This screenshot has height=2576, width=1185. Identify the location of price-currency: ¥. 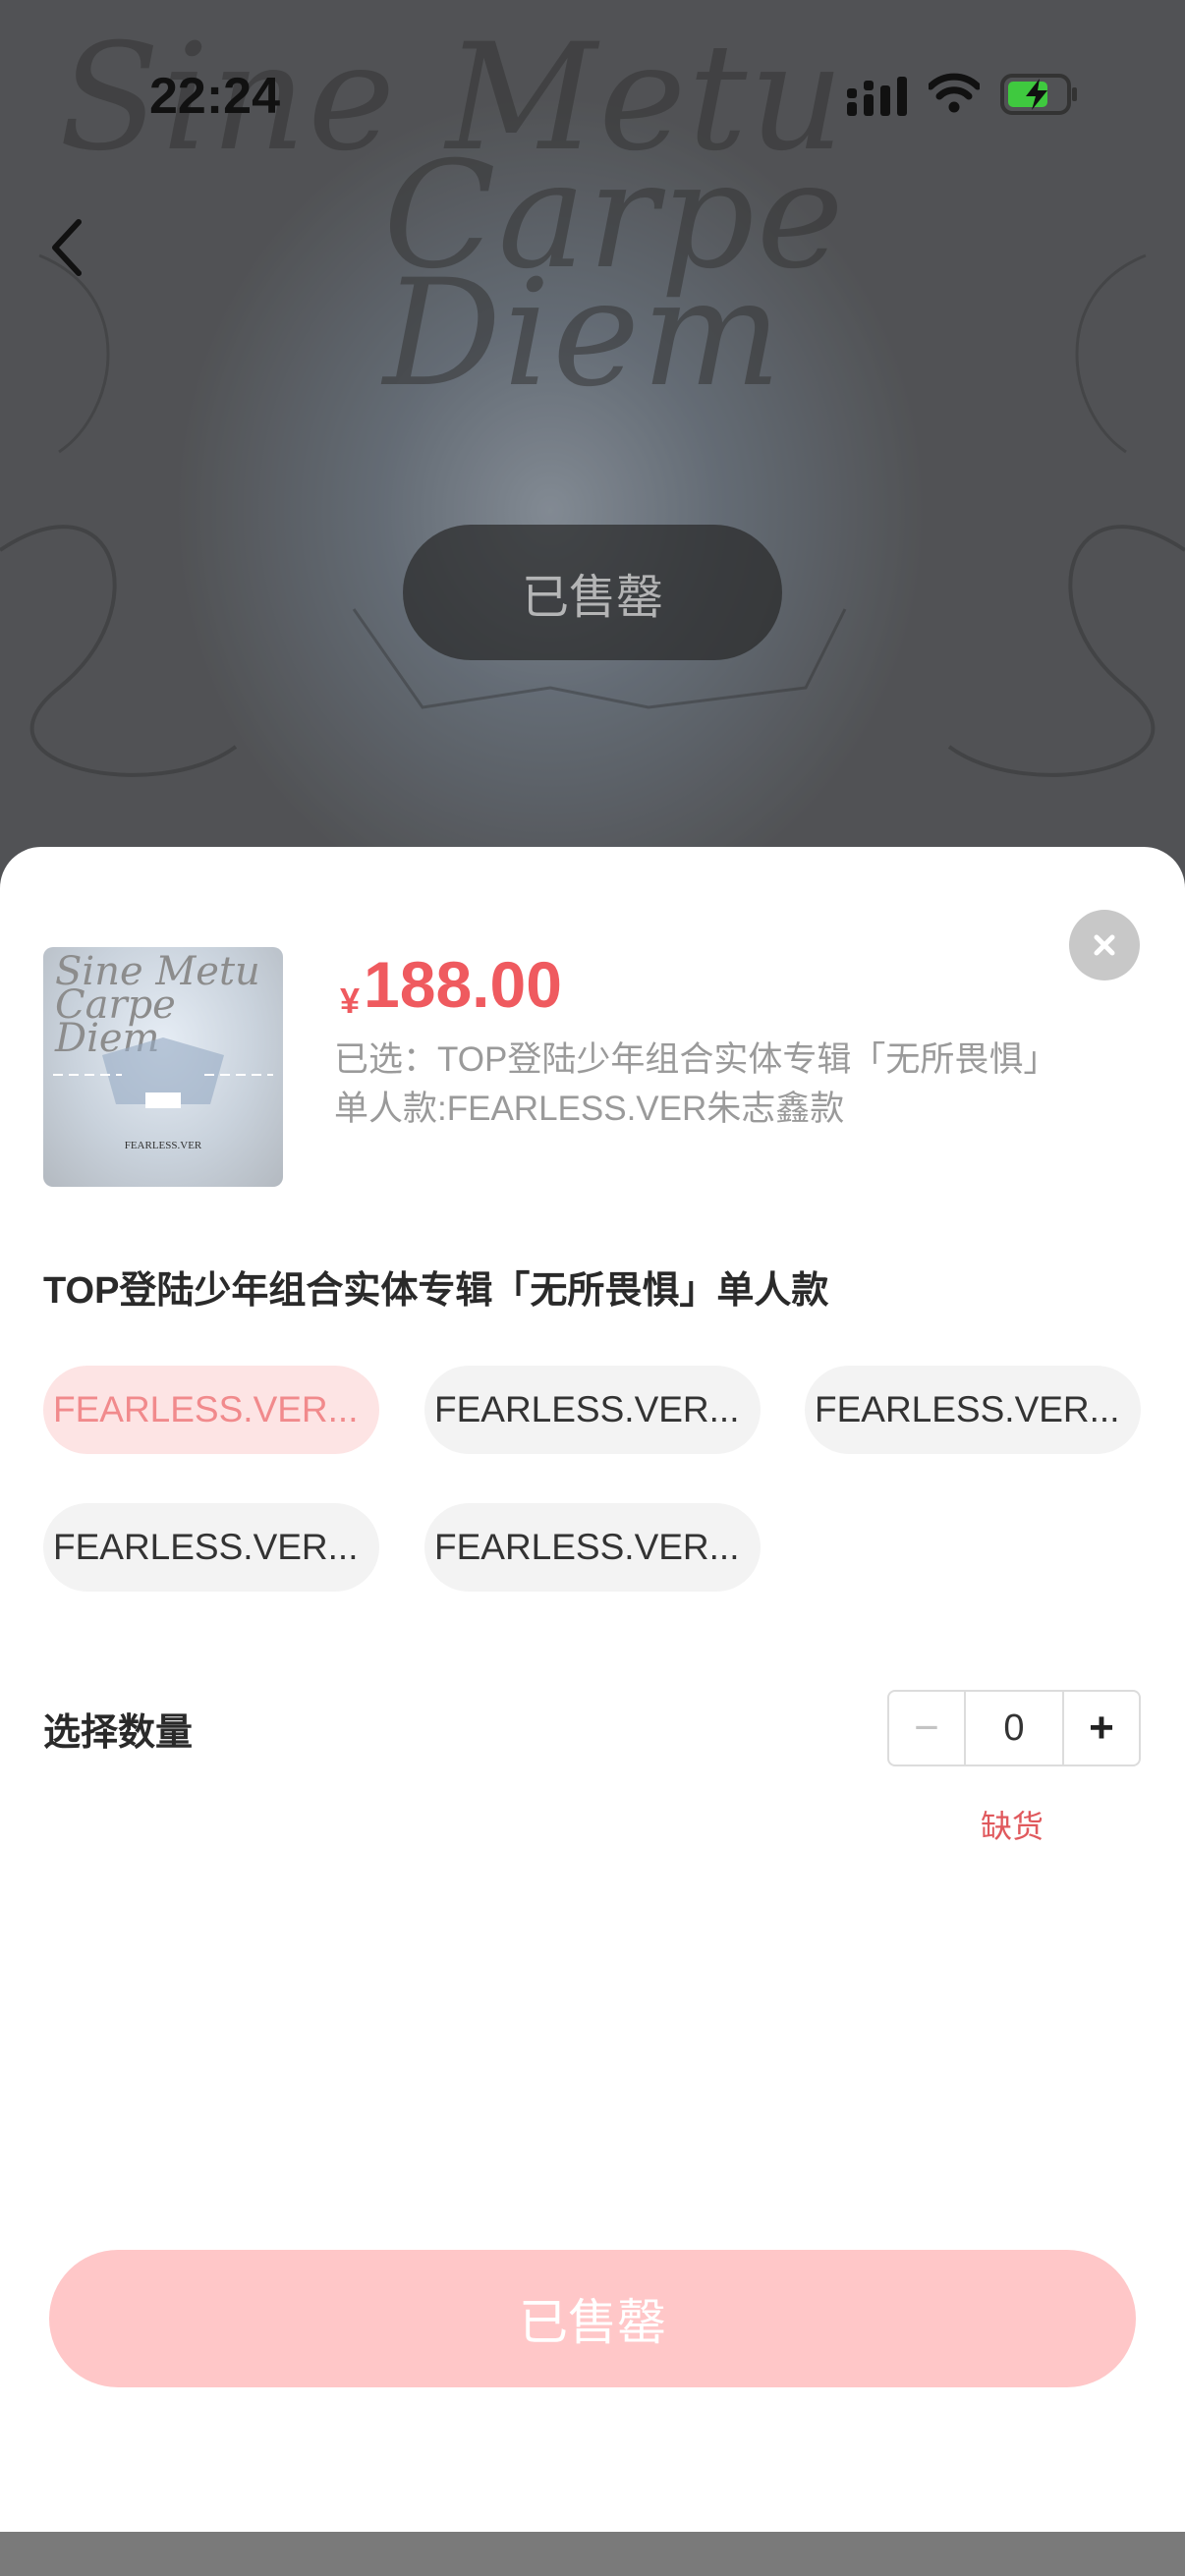
(351, 1000).